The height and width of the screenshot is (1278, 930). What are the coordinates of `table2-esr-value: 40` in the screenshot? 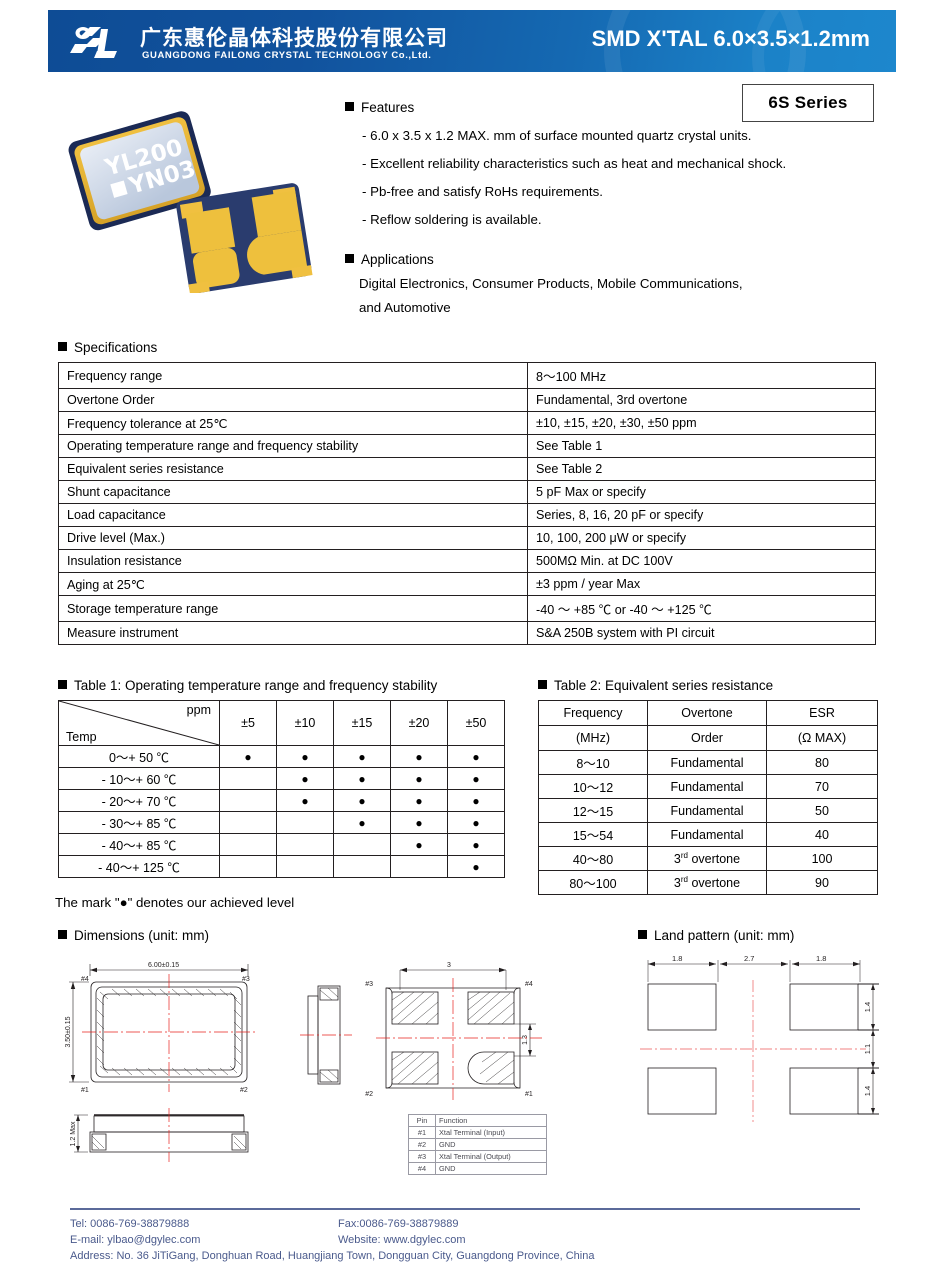 It's located at (822, 834).